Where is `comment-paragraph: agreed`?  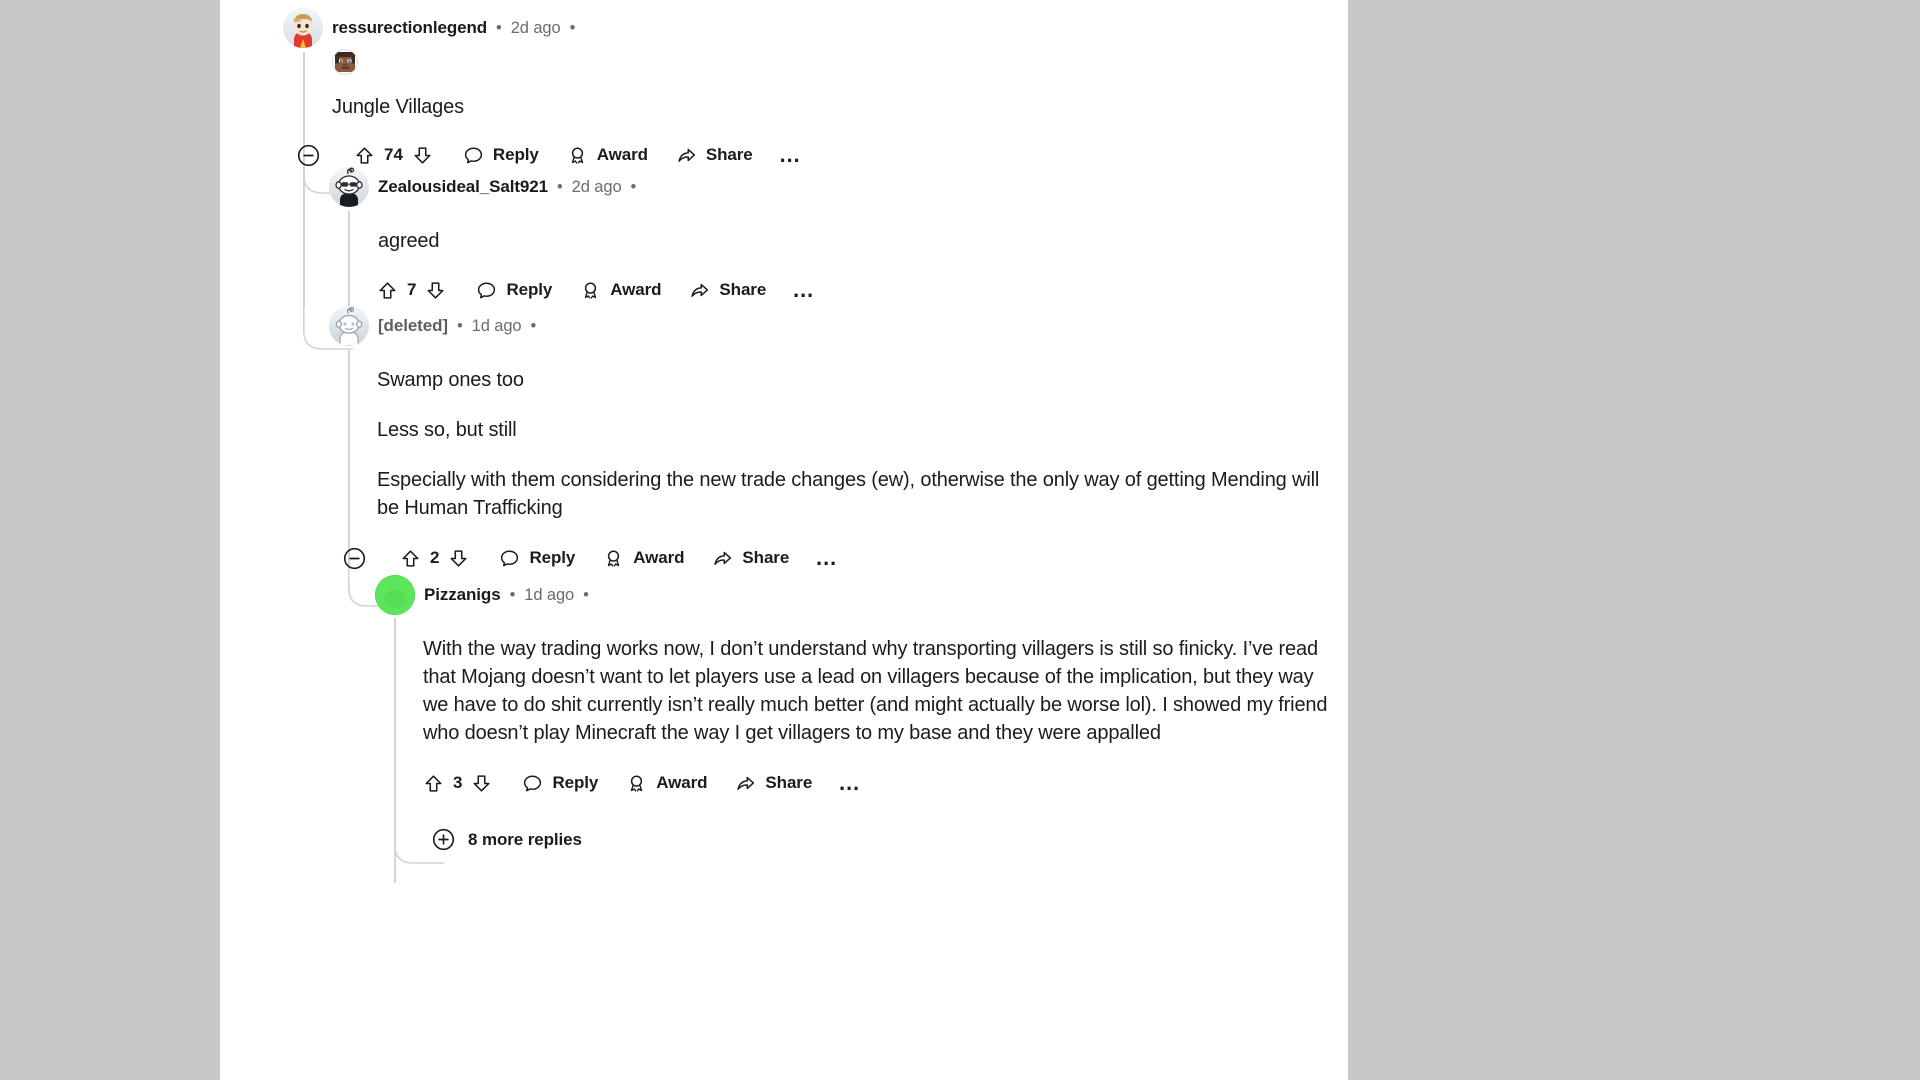
comment-paragraph: agreed is located at coordinates (409, 241).